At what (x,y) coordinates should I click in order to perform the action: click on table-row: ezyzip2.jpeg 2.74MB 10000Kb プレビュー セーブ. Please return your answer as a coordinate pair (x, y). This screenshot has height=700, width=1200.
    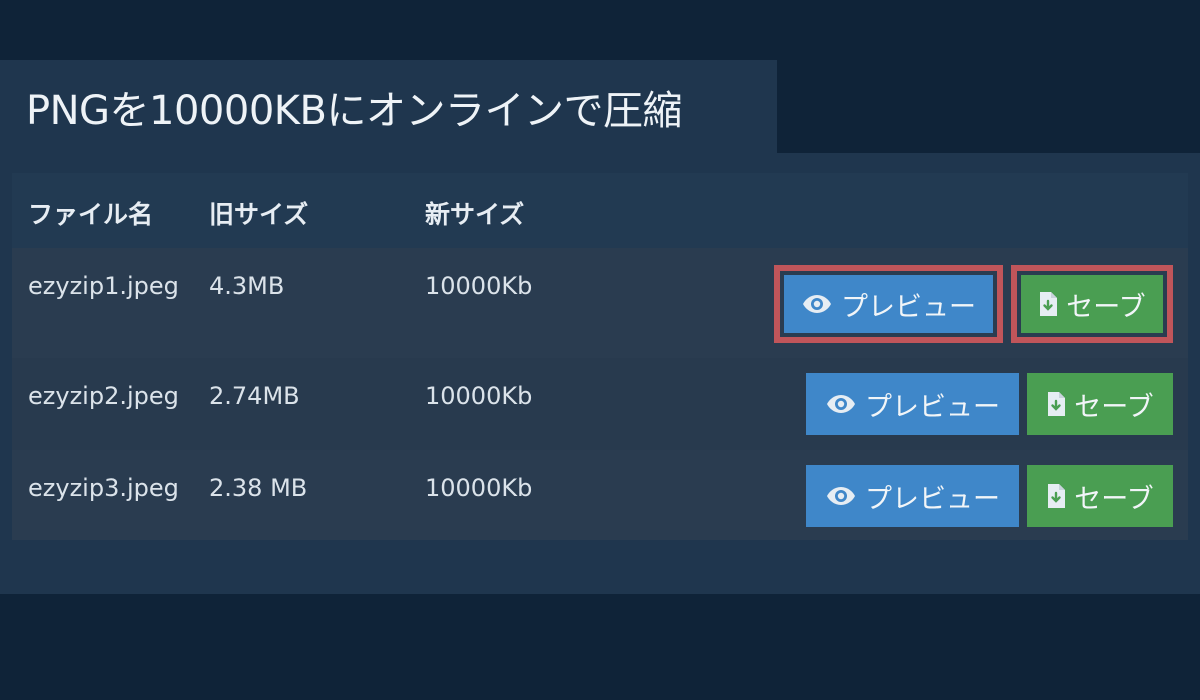
    Looking at the image, I should click on (600, 404).